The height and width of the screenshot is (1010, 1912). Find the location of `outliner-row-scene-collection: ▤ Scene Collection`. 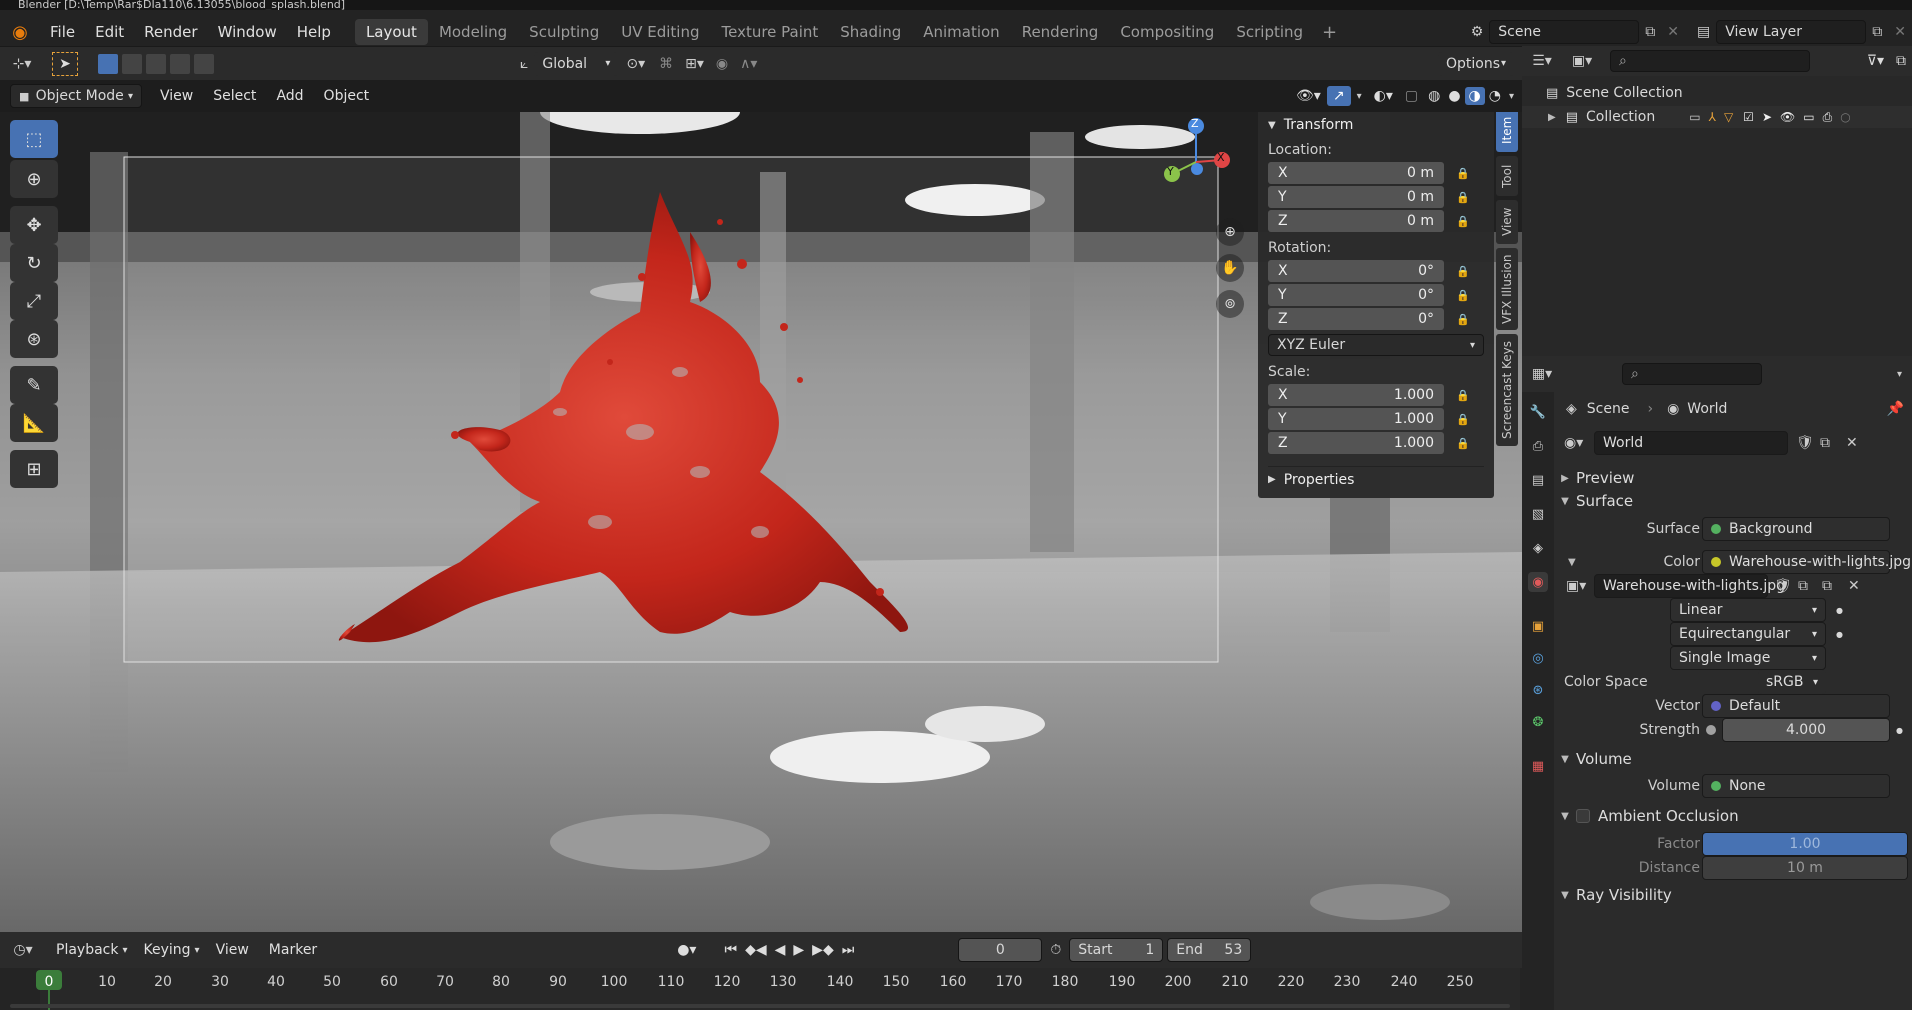

outliner-row-scene-collection: ▤ Scene Collection is located at coordinates (1717, 93).